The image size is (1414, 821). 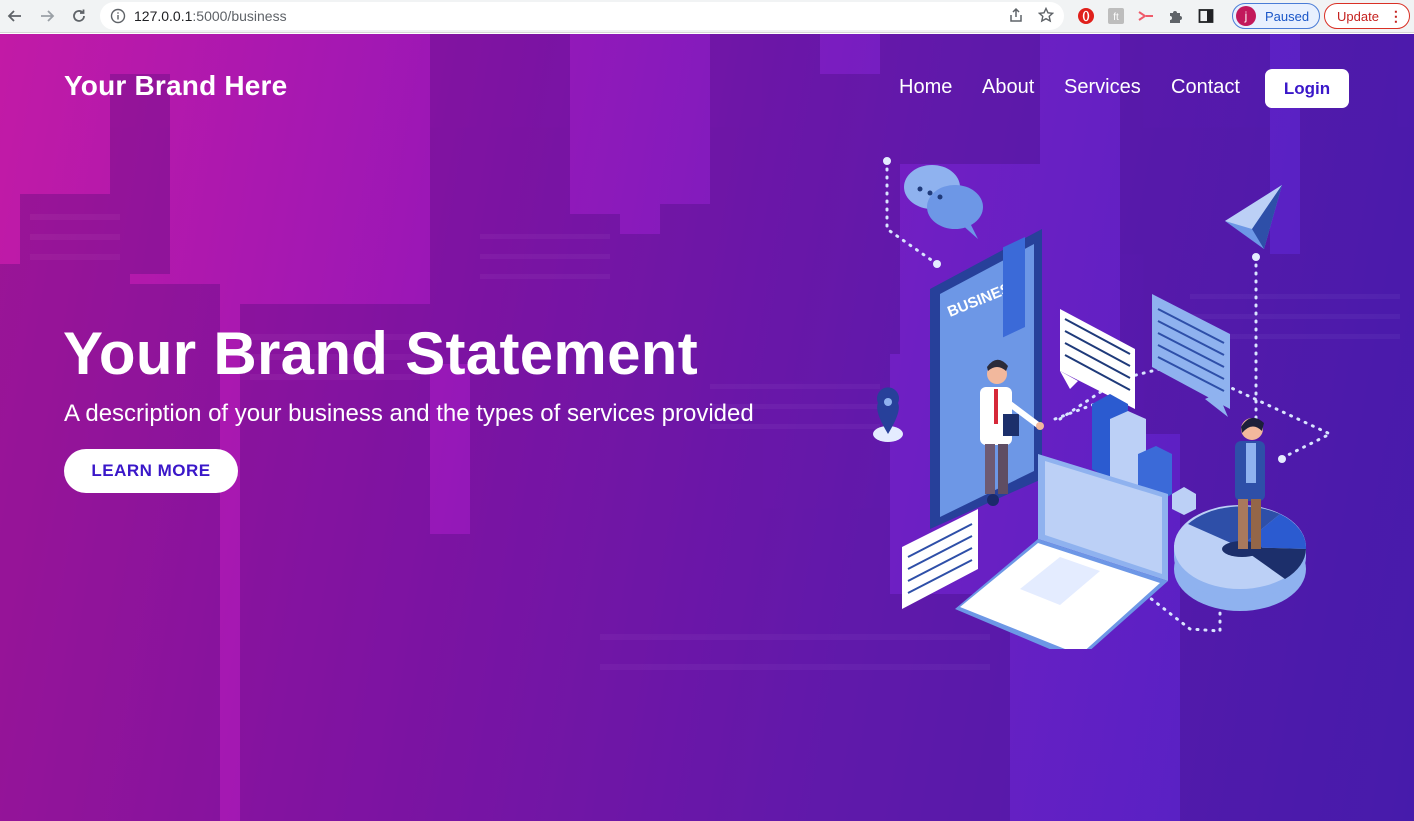 I want to click on opera-extension-icon, so click(x=1086, y=16).